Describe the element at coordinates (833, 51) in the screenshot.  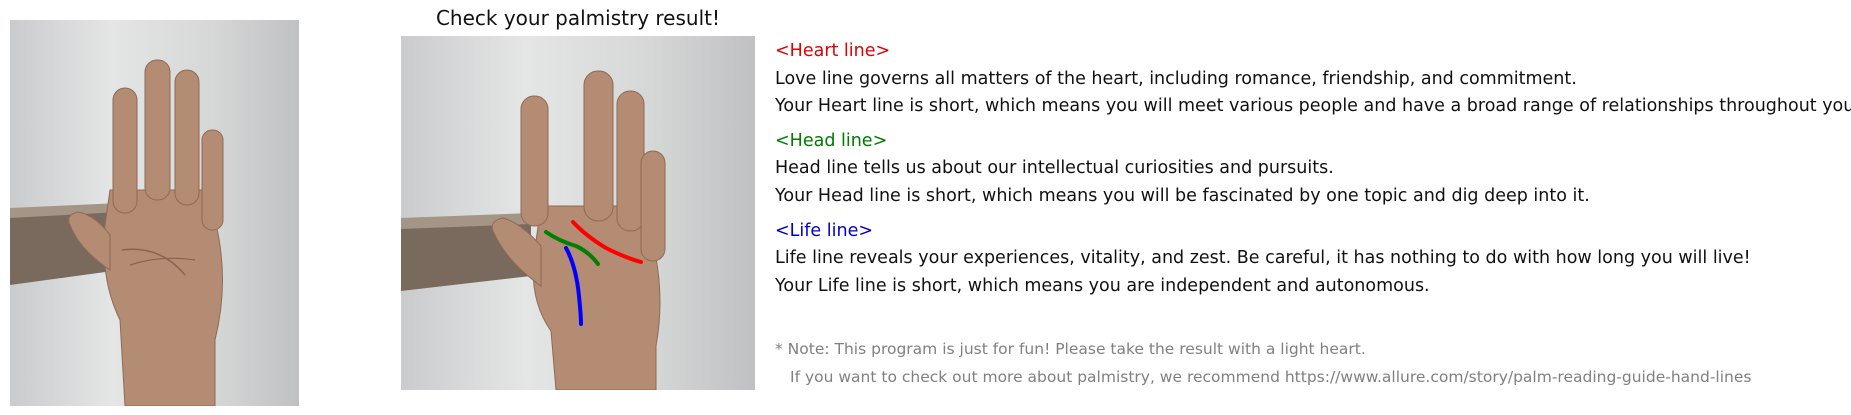
I see `heart-line-header: <Heart line>` at that location.